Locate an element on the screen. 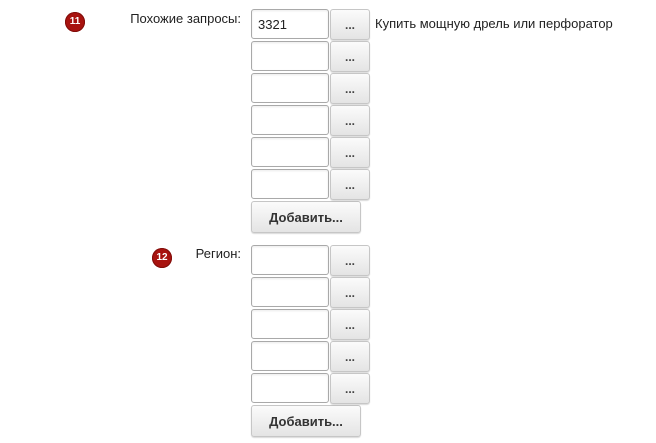 Image resolution: width=656 pixels, height=443 pixels. section-number-badge: 12 is located at coordinates (162, 258).